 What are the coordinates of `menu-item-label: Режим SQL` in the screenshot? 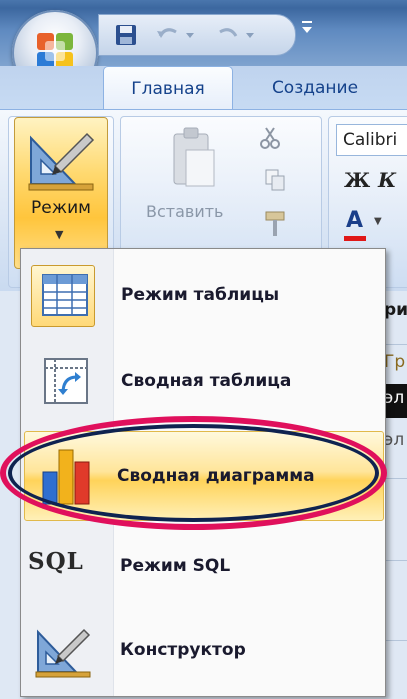 It's located at (175, 566).